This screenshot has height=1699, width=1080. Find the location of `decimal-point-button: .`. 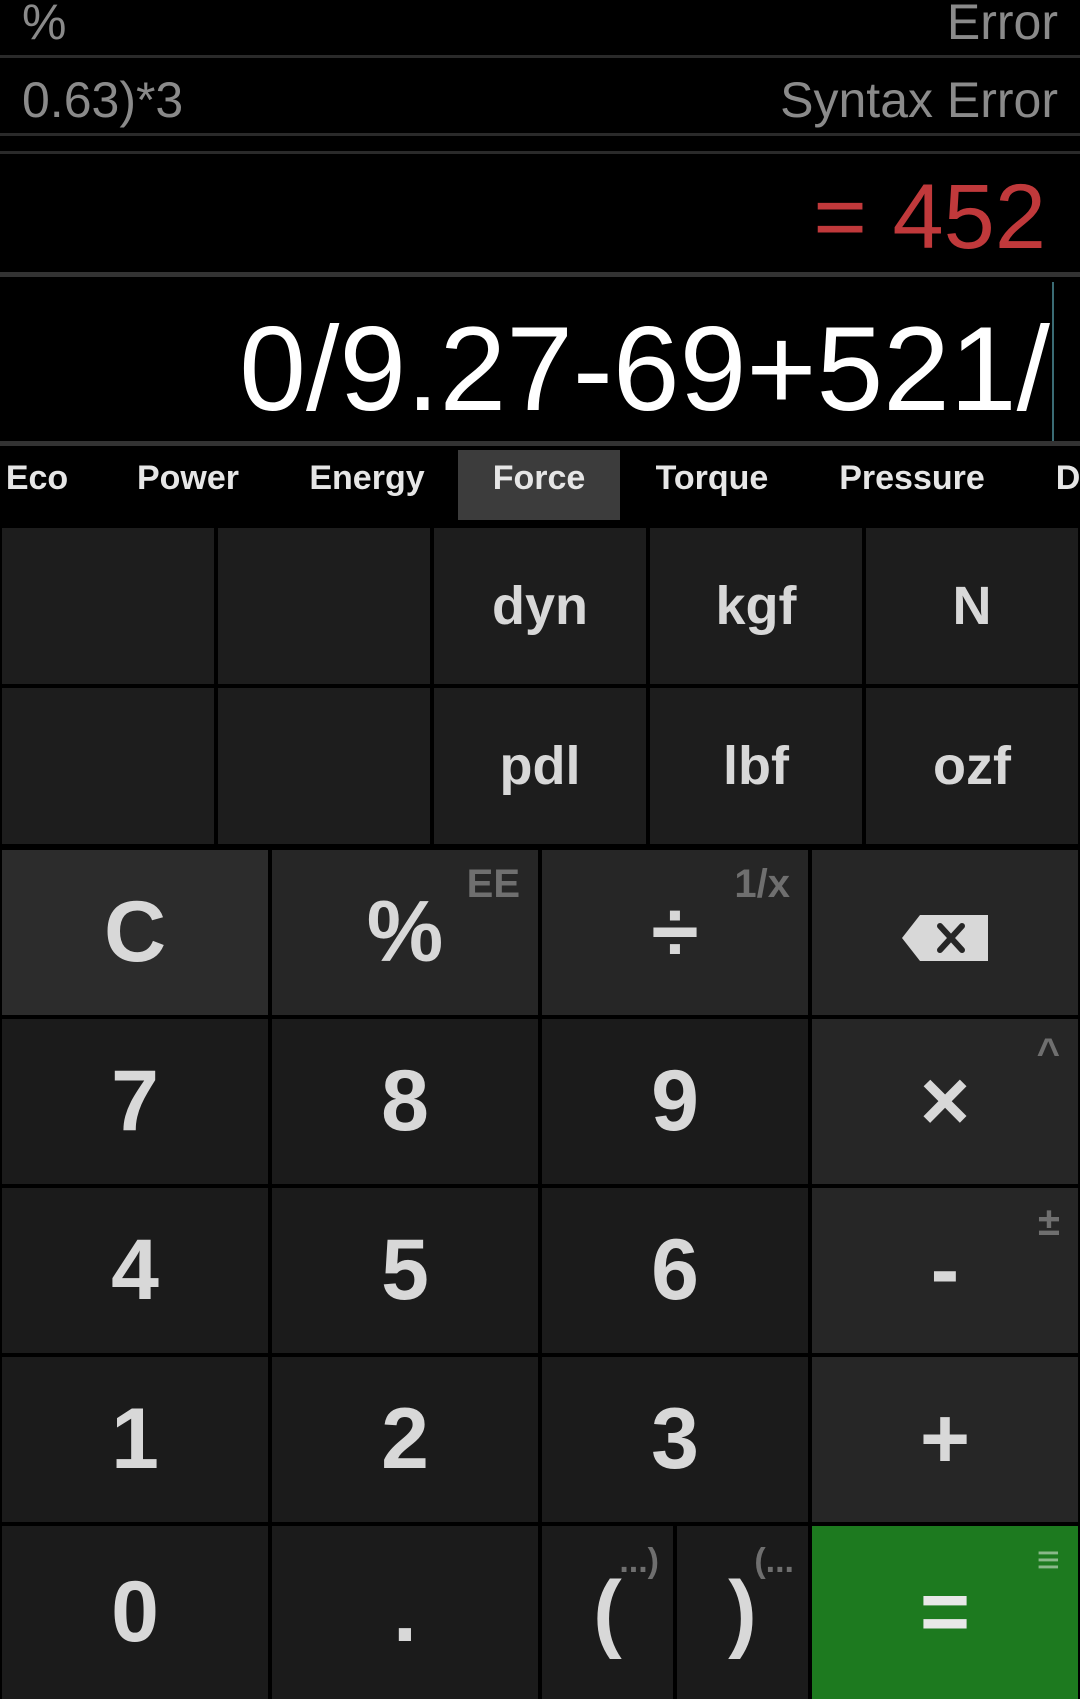

decimal-point-button: . is located at coordinates (405, 1612).